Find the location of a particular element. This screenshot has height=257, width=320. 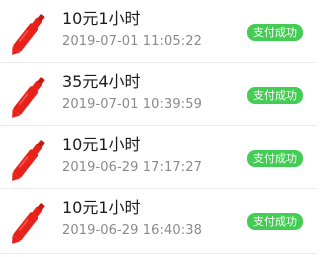

record-time: 2019-07-01 11:05:22 is located at coordinates (132, 41).